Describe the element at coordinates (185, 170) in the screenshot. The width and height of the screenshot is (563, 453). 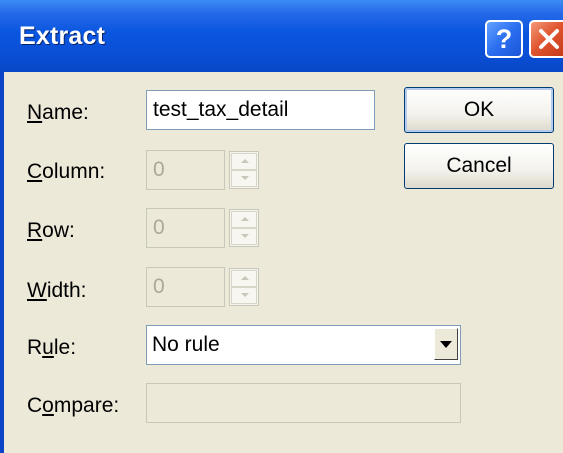
I see `column-input: 0` at that location.